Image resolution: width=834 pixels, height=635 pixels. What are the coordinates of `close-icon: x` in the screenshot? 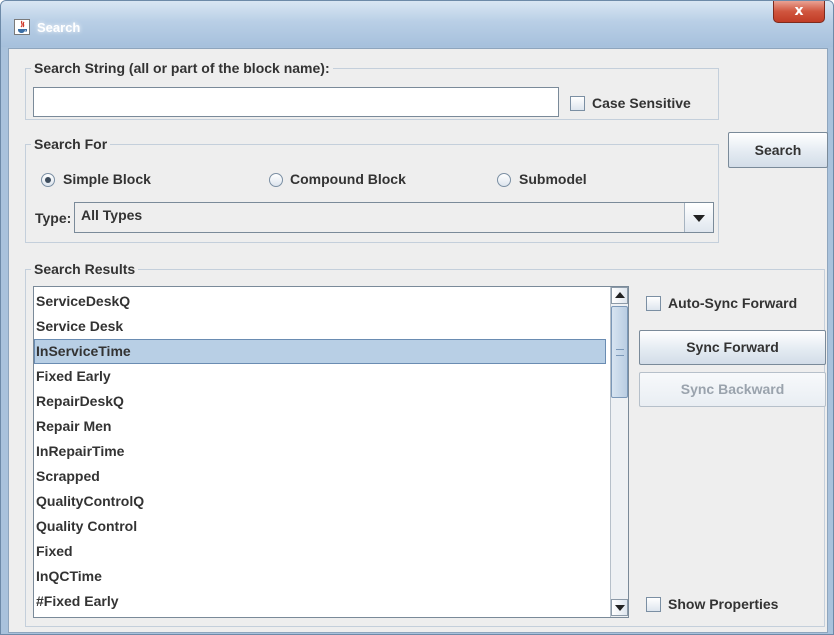 It's located at (799, 11).